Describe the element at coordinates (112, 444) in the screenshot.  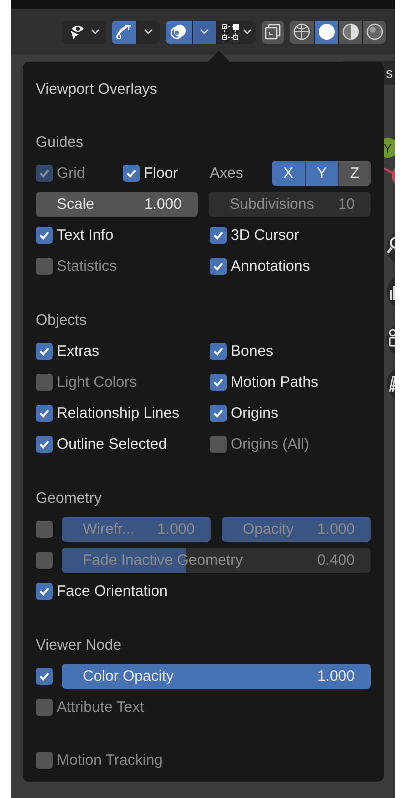
I see `checkbox-label: Outline Selected` at that location.